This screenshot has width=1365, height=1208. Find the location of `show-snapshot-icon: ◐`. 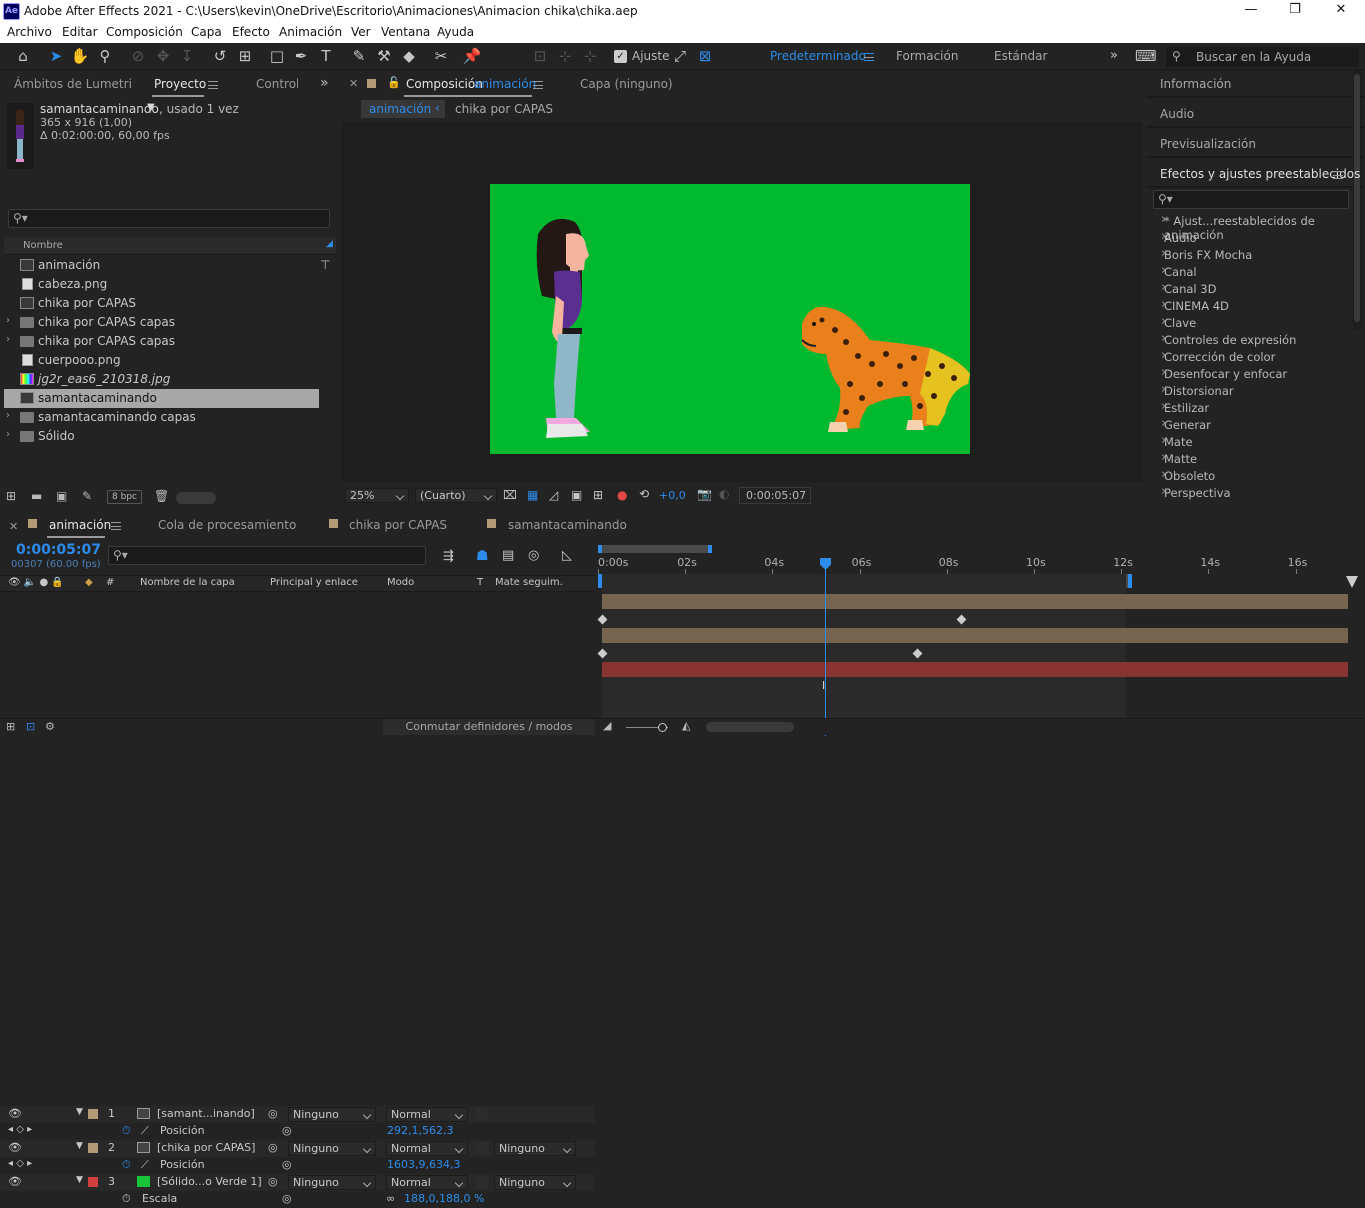

show-snapshot-icon: ◐ is located at coordinates (724, 494).